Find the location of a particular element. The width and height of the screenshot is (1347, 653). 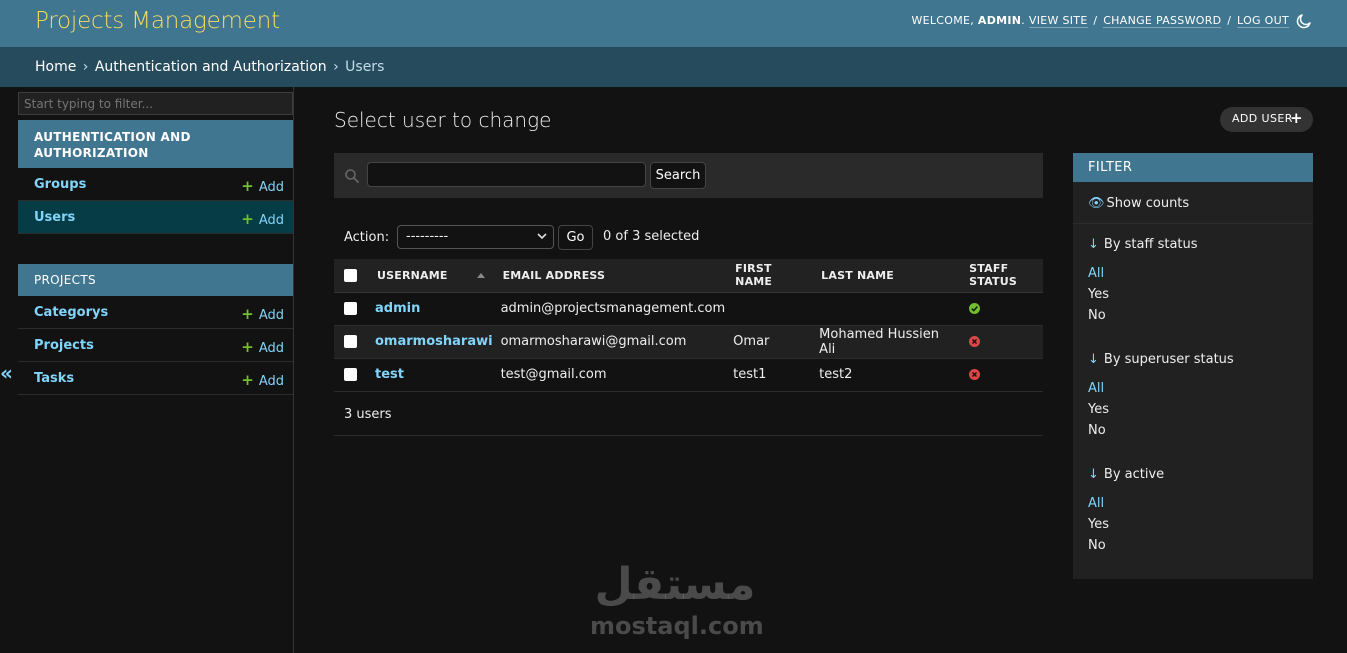

sidebar-item-label: Tasks is located at coordinates (54, 378).